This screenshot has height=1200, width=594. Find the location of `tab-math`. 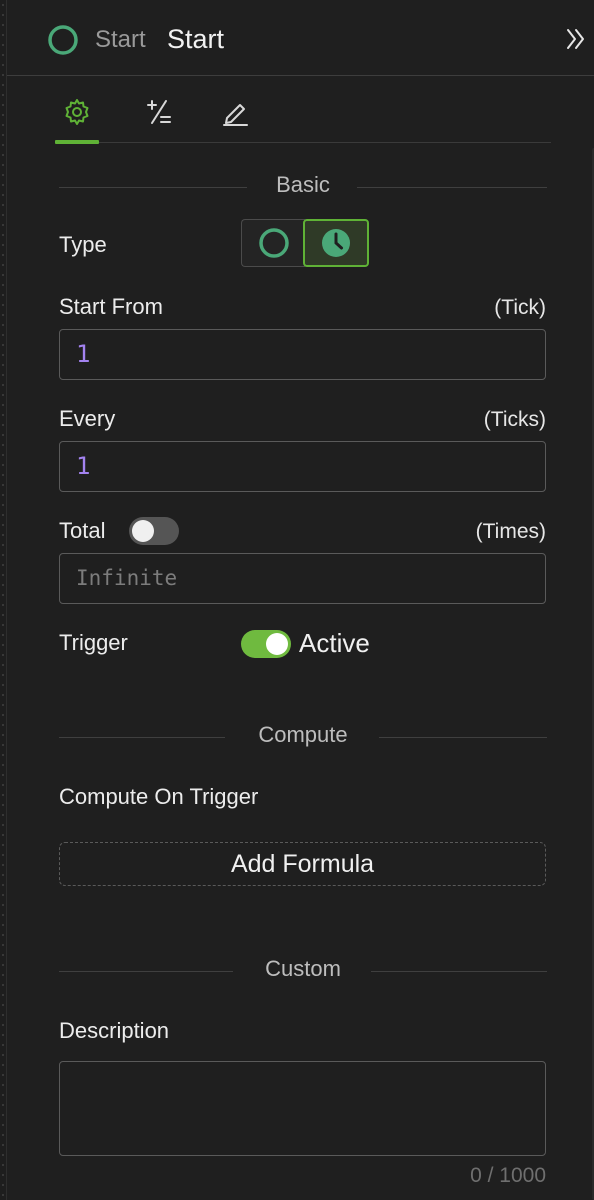

tab-math is located at coordinates (159, 112).